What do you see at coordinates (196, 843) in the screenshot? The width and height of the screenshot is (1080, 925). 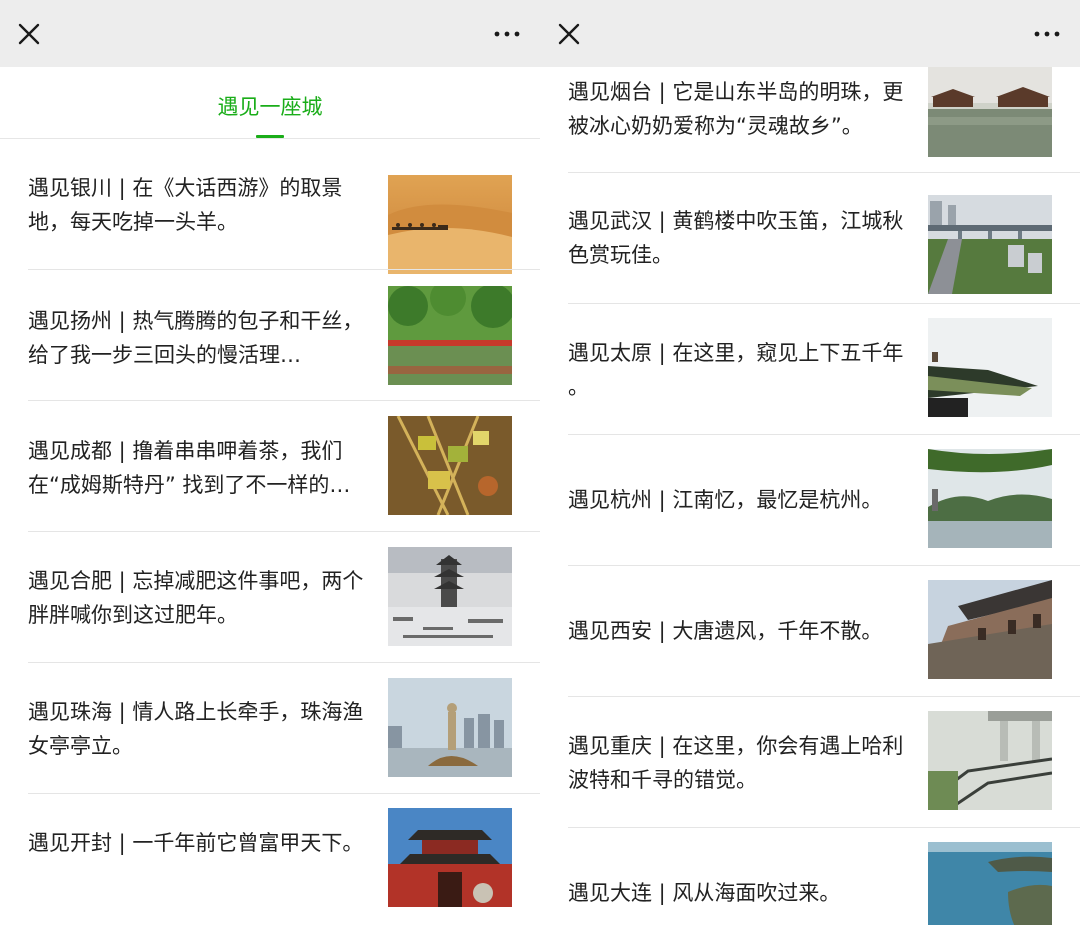 I see `article-title: 遇见开封 | 一千年前它曾富甲天下。` at bounding box center [196, 843].